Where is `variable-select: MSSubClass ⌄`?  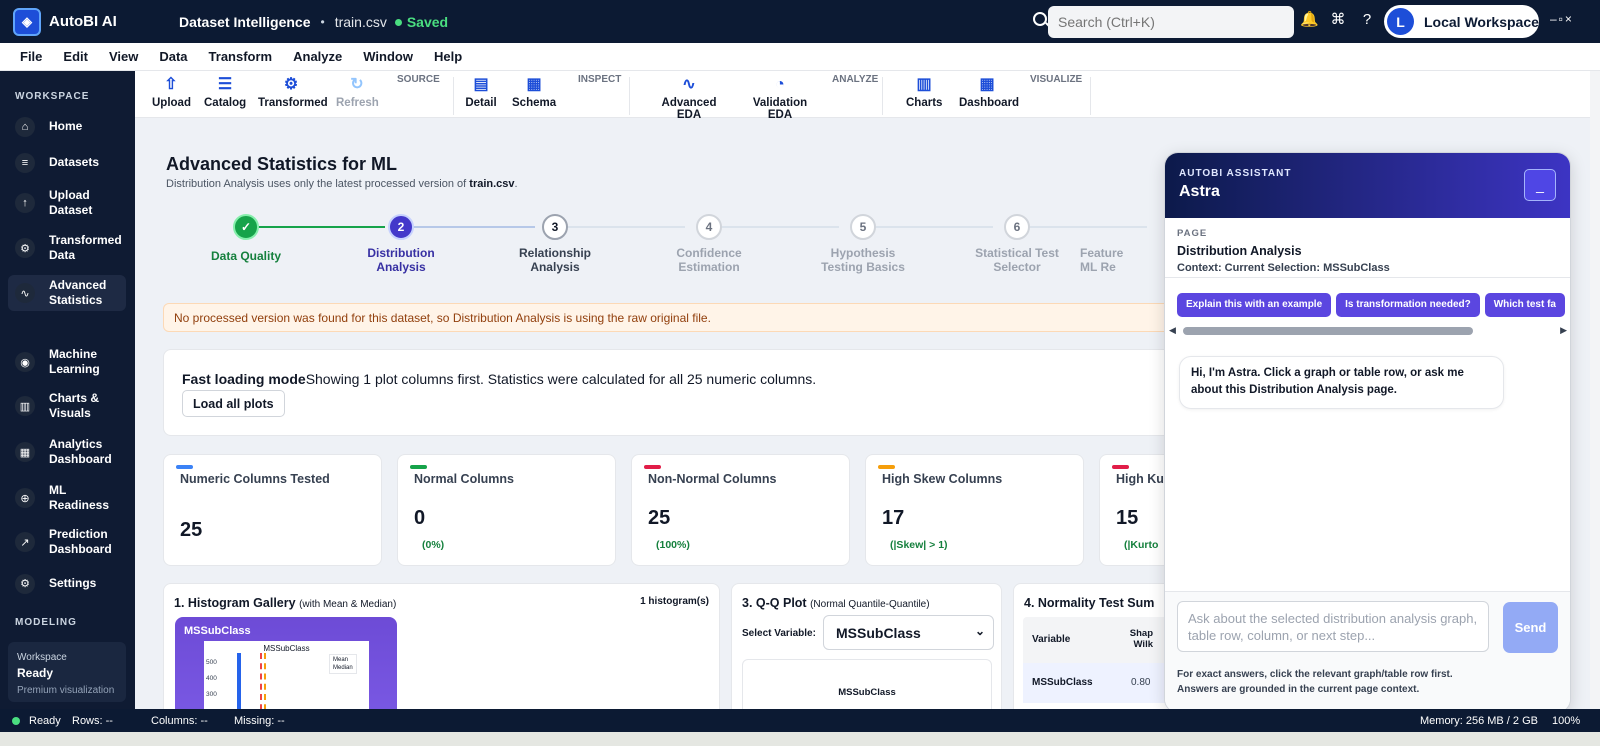 variable-select: MSSubClass ⌄ is located at coordinates (908, 632).